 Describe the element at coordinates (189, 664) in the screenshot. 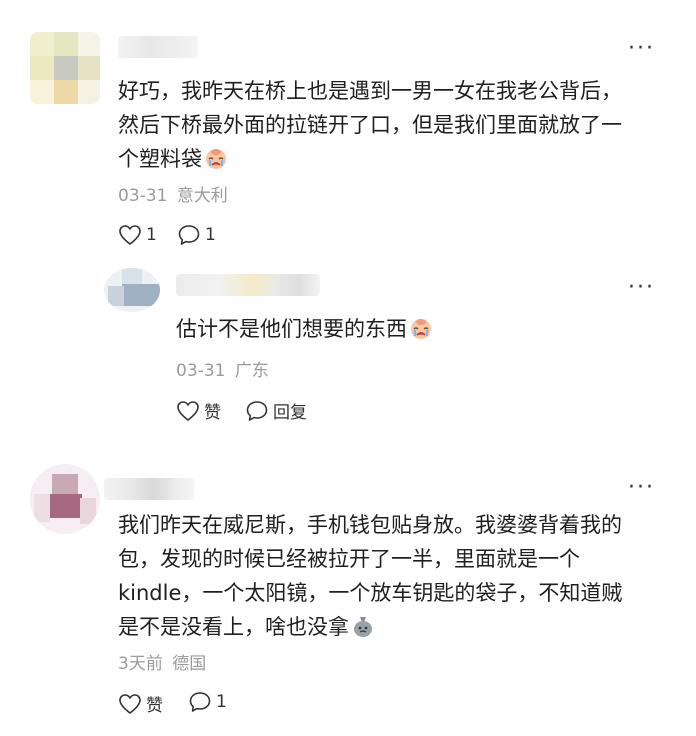

I see `comment-location: 德国` at that location.